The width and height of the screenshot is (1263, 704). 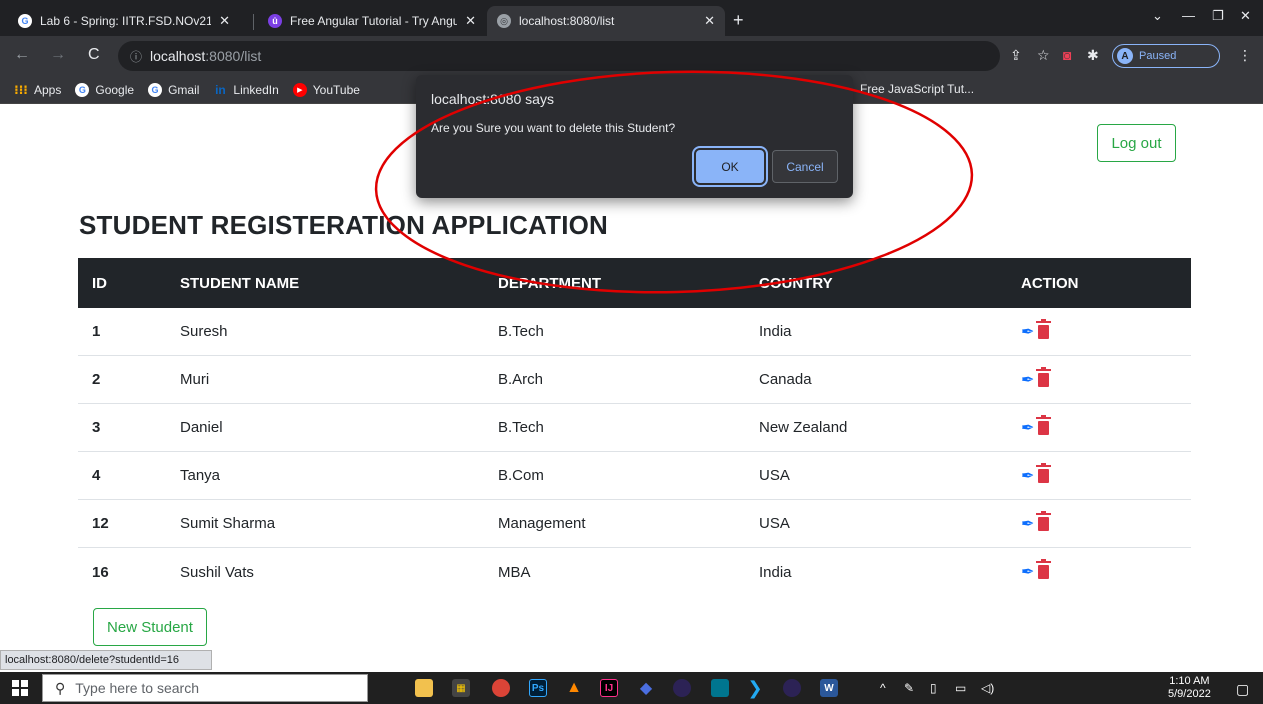 What do you see at coordinates (609, 688) in the screenshot?
I see `intellij-icon: IJ` at bounding box center [609, 688].